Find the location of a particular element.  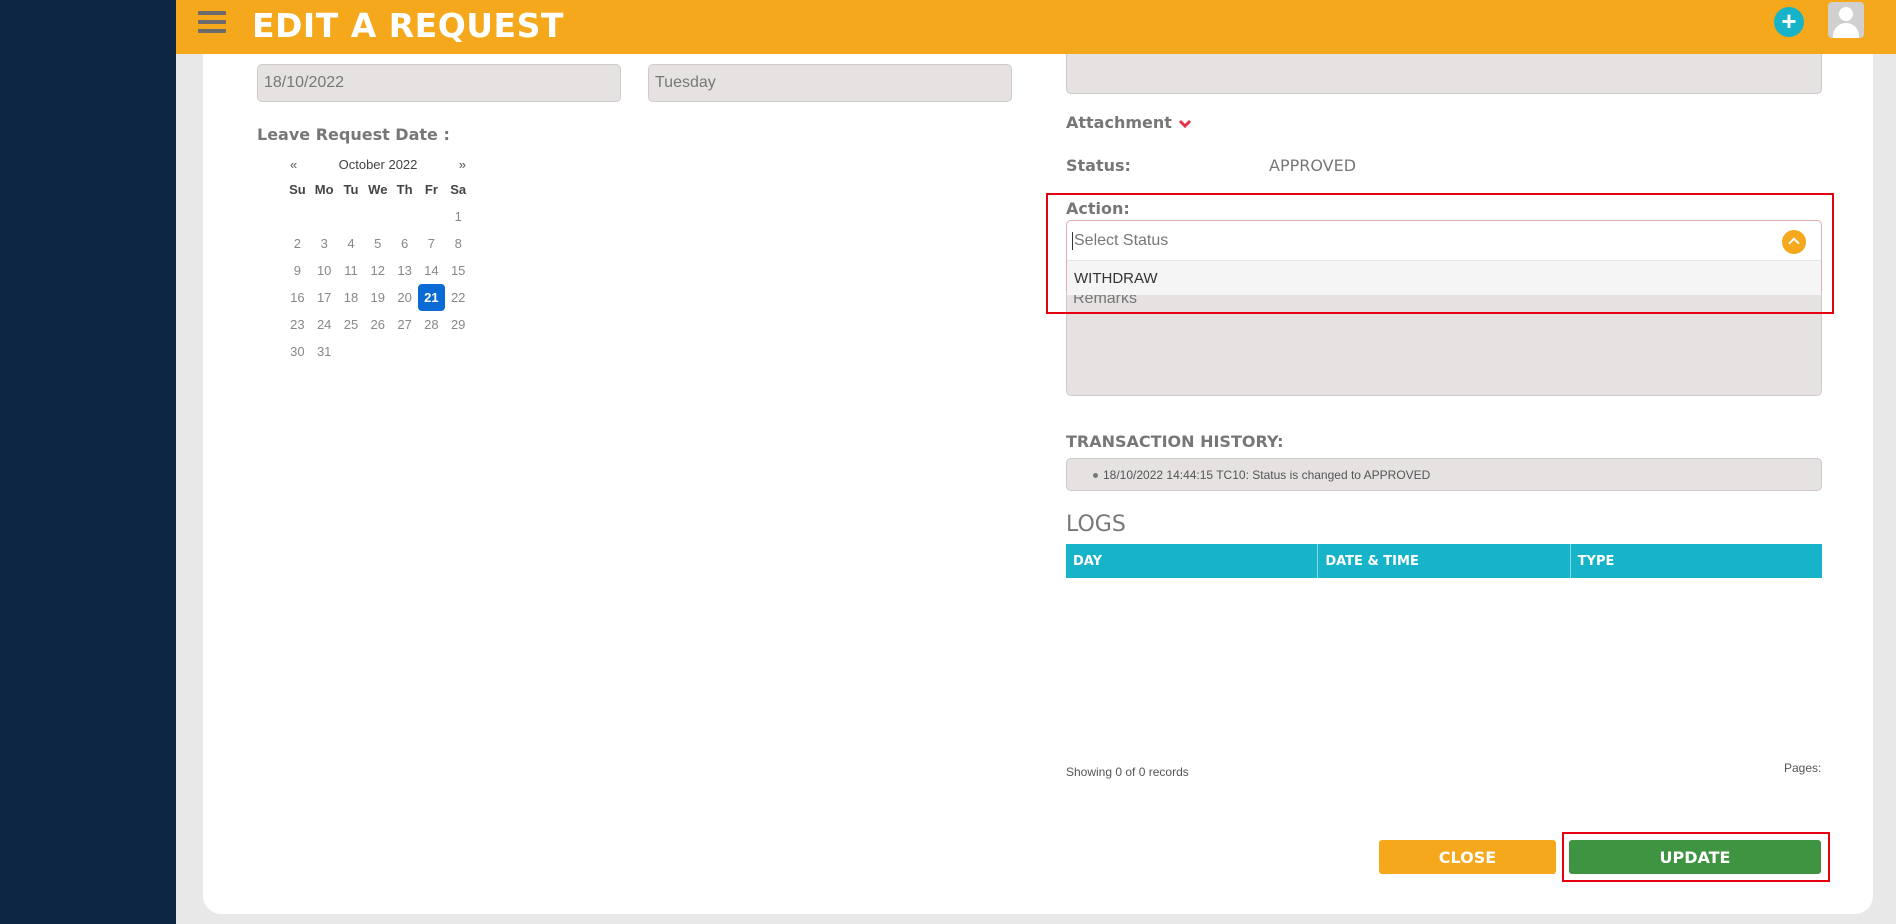

weekday-header: We is located at coordinates (378, 189).